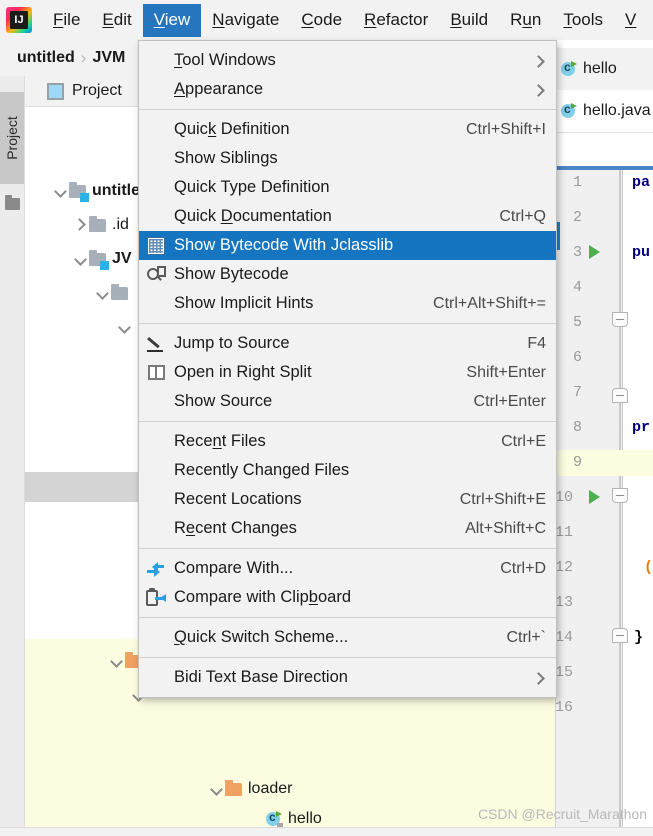 The height and width of the screenshot is (836, 653). I want to click on split-editor-icon, so click(156, 372).